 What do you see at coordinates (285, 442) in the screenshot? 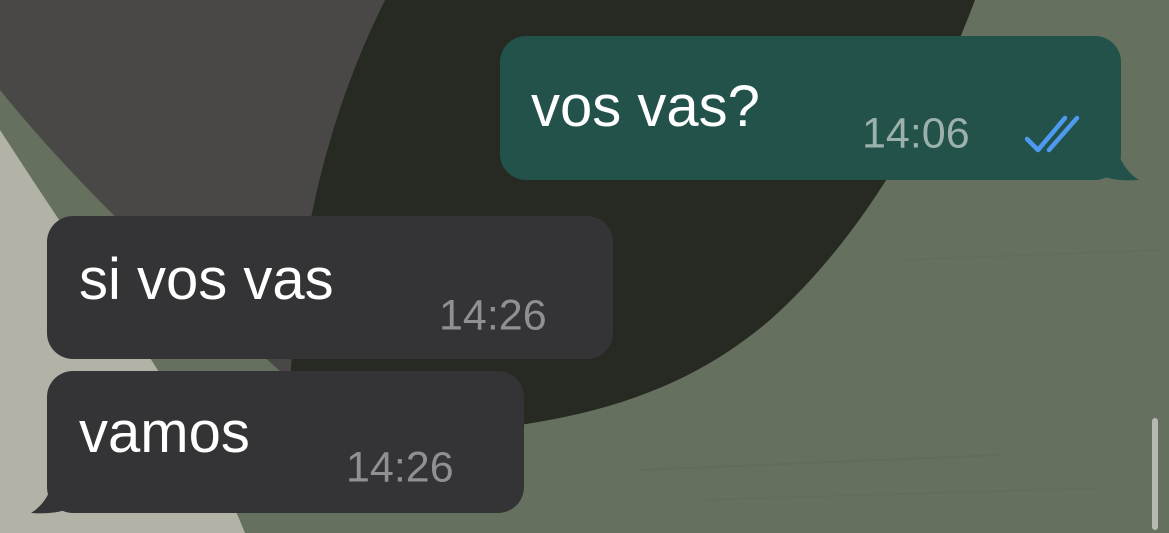
I see `incoming-message-bubble: vamos 14:26` at bounding box center [285, 442].